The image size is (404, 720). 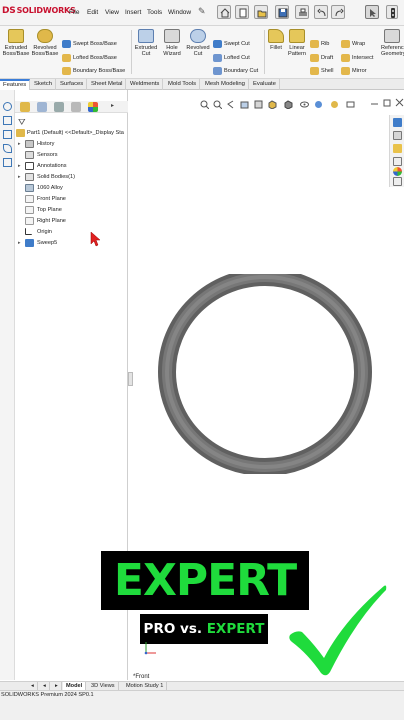 I want to click on boundary-cut-button: Boundary Cut, so click(x=235, y=71).